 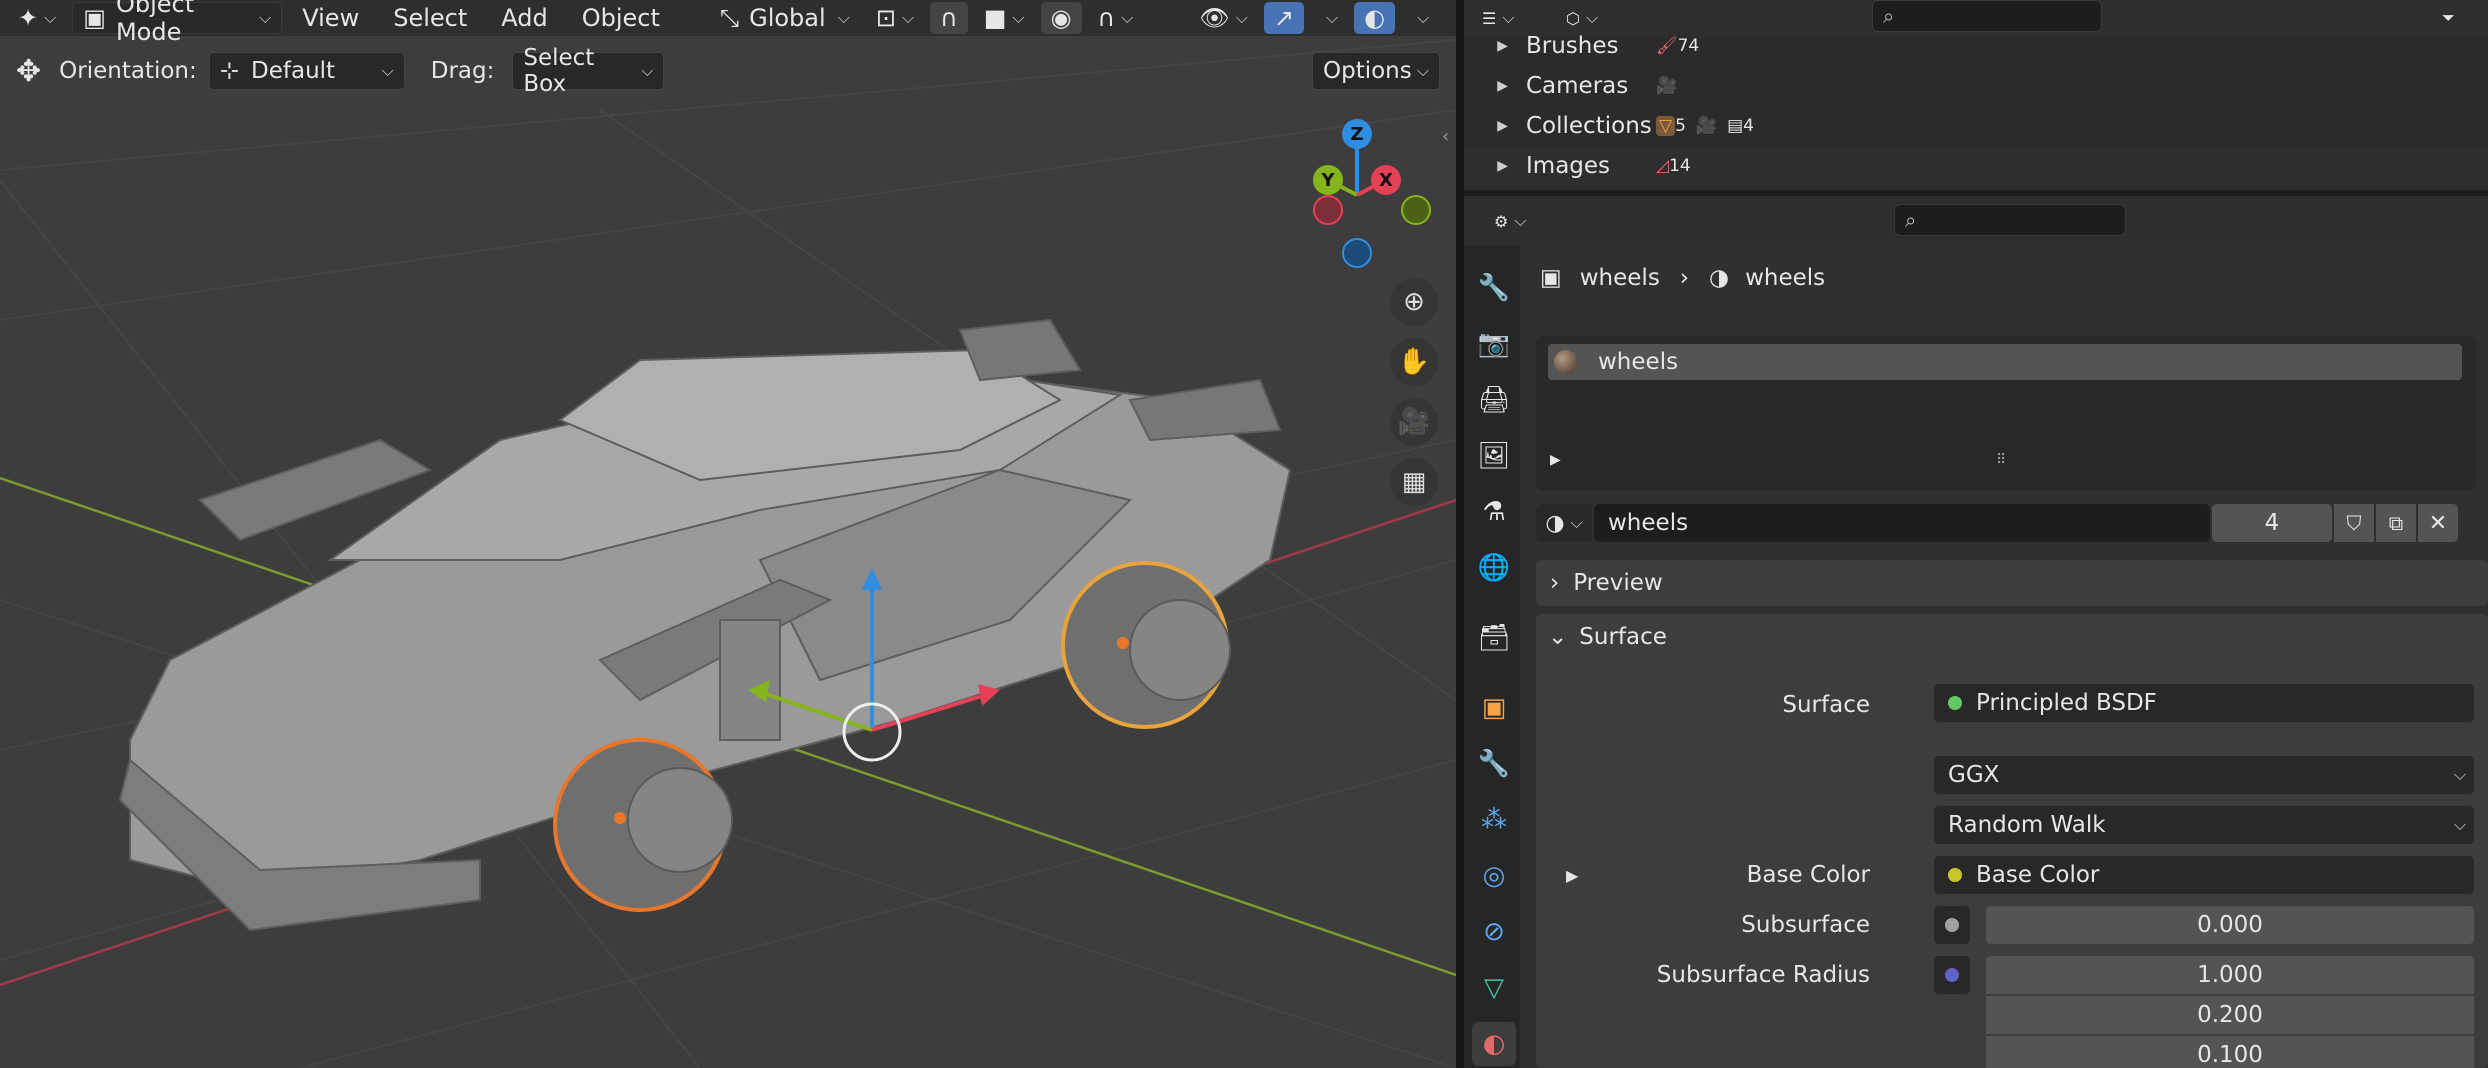 What do you see at coordinates (1684, 278) in the screenshot?
I see `chevron-right-icon: ›` at bounding box center [1684, 278].